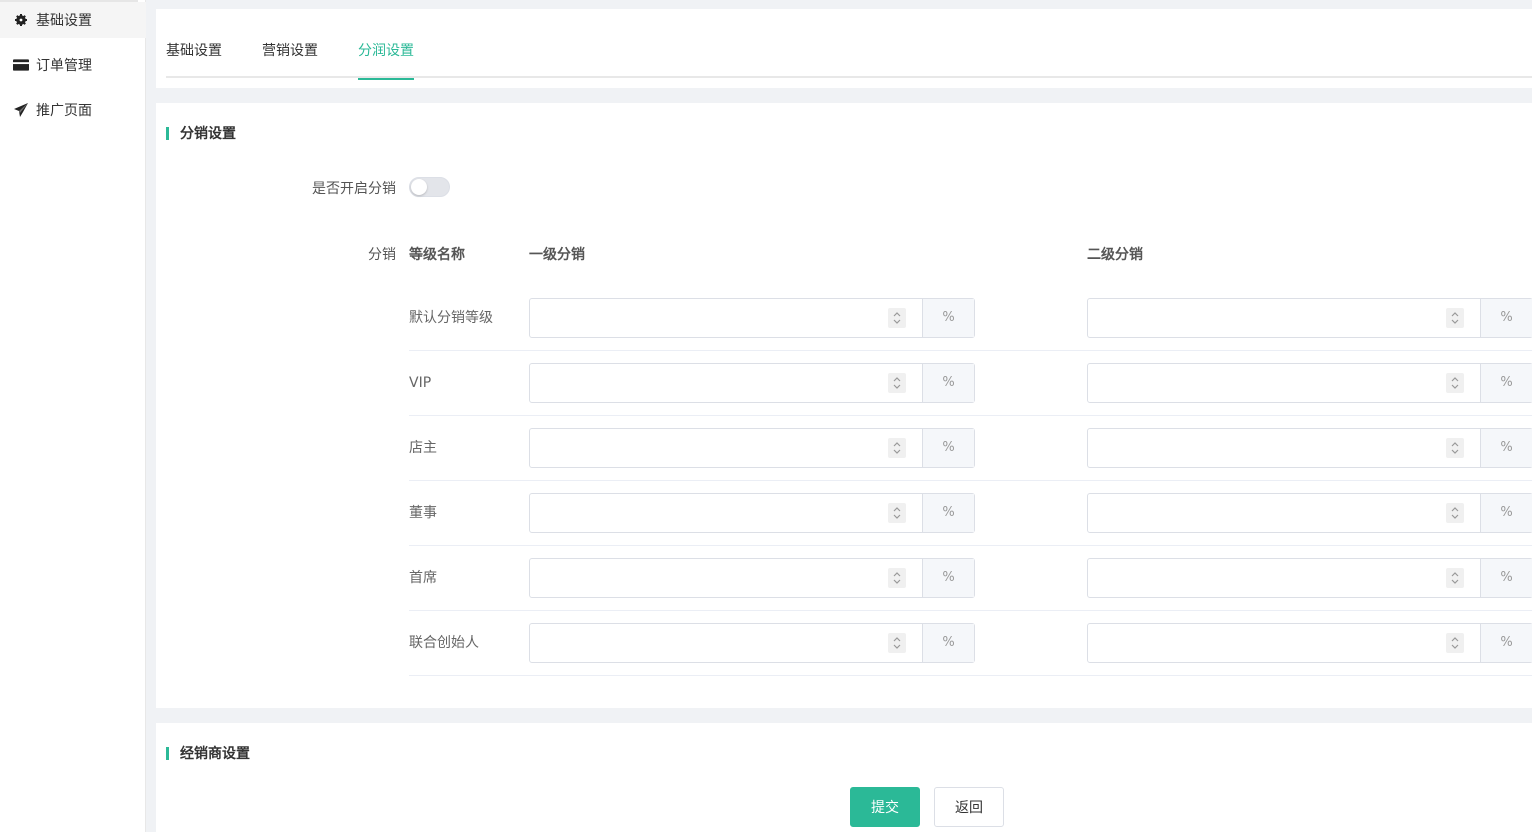  I want to click on card-icon, so click(21, 65).